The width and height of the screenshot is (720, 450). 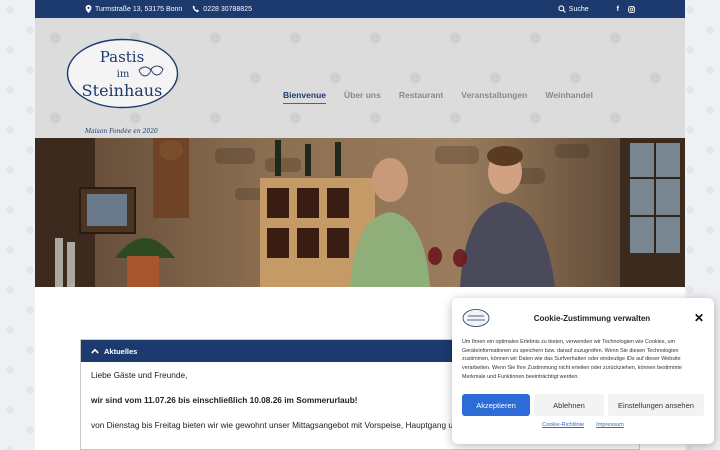 What do you see at coordinates (476, 318) in the screenshot?
I see `cookie-dialog-logo` at bounding box center [476, 318].